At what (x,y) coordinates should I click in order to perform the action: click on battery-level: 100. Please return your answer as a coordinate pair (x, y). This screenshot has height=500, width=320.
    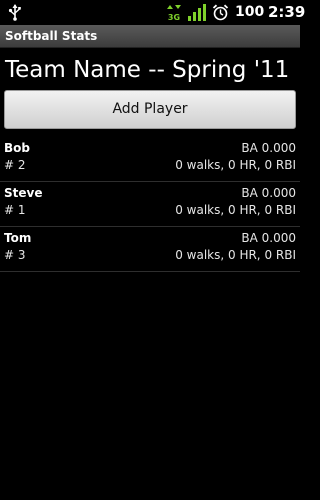
    Looking at the image, I should click on (250, 12).